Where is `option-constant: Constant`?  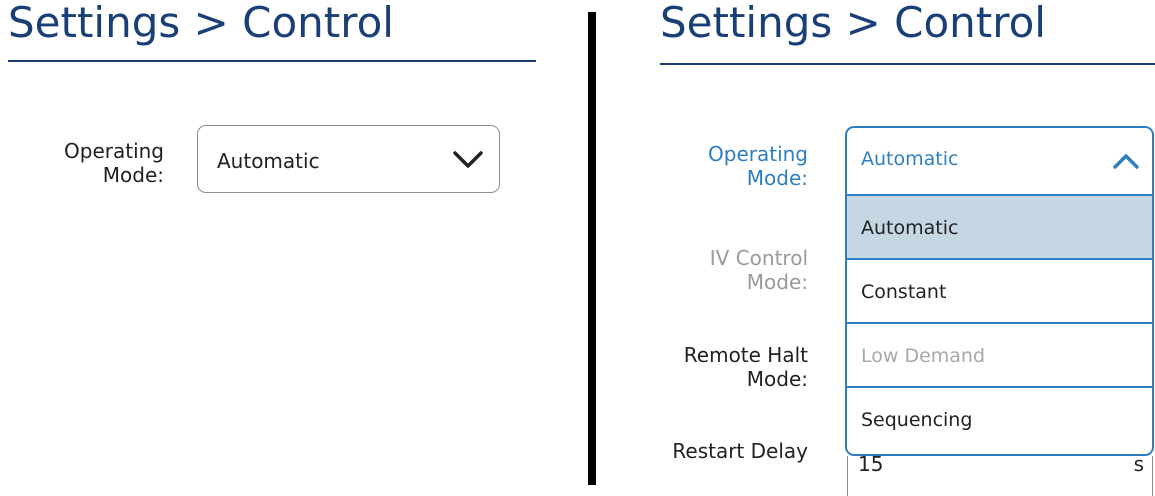
option-constant: Constant is located at coordinates (999, 290).